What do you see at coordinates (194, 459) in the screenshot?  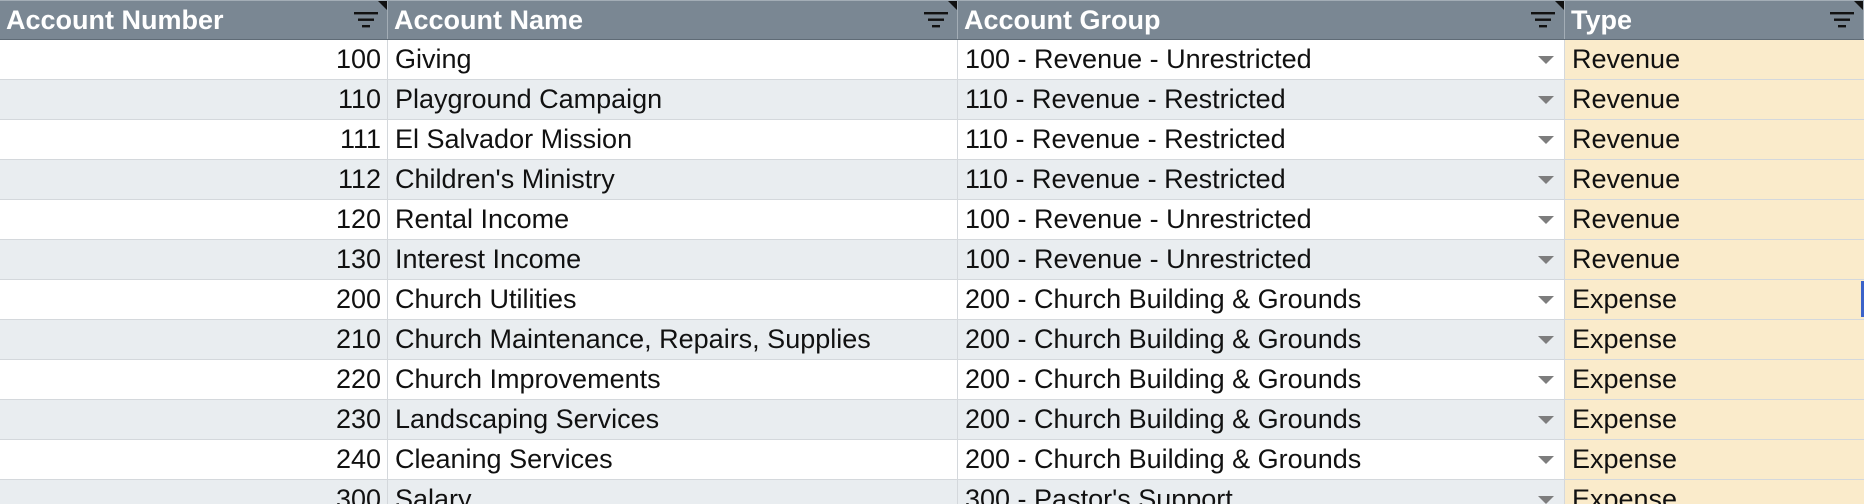 I see `account-number-cell: 240` at bounding box center [194, 459].